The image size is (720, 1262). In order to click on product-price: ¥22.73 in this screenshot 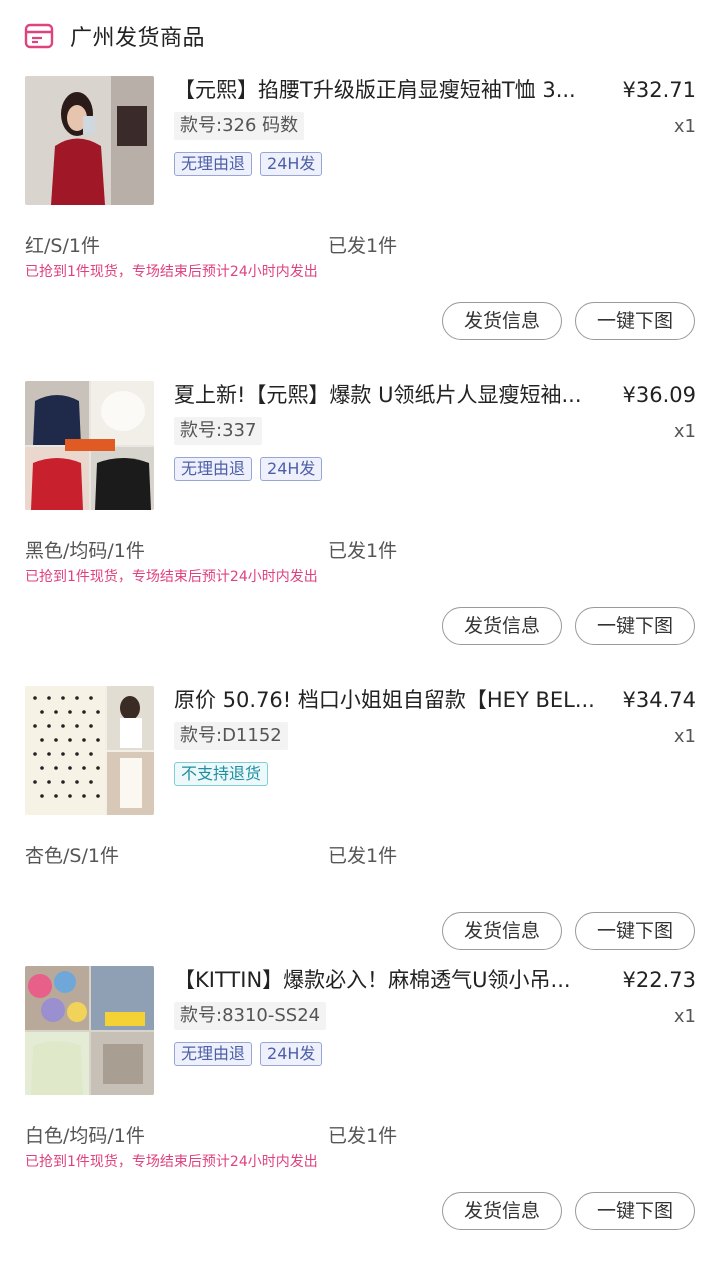, I will do `click(659, 980)`.